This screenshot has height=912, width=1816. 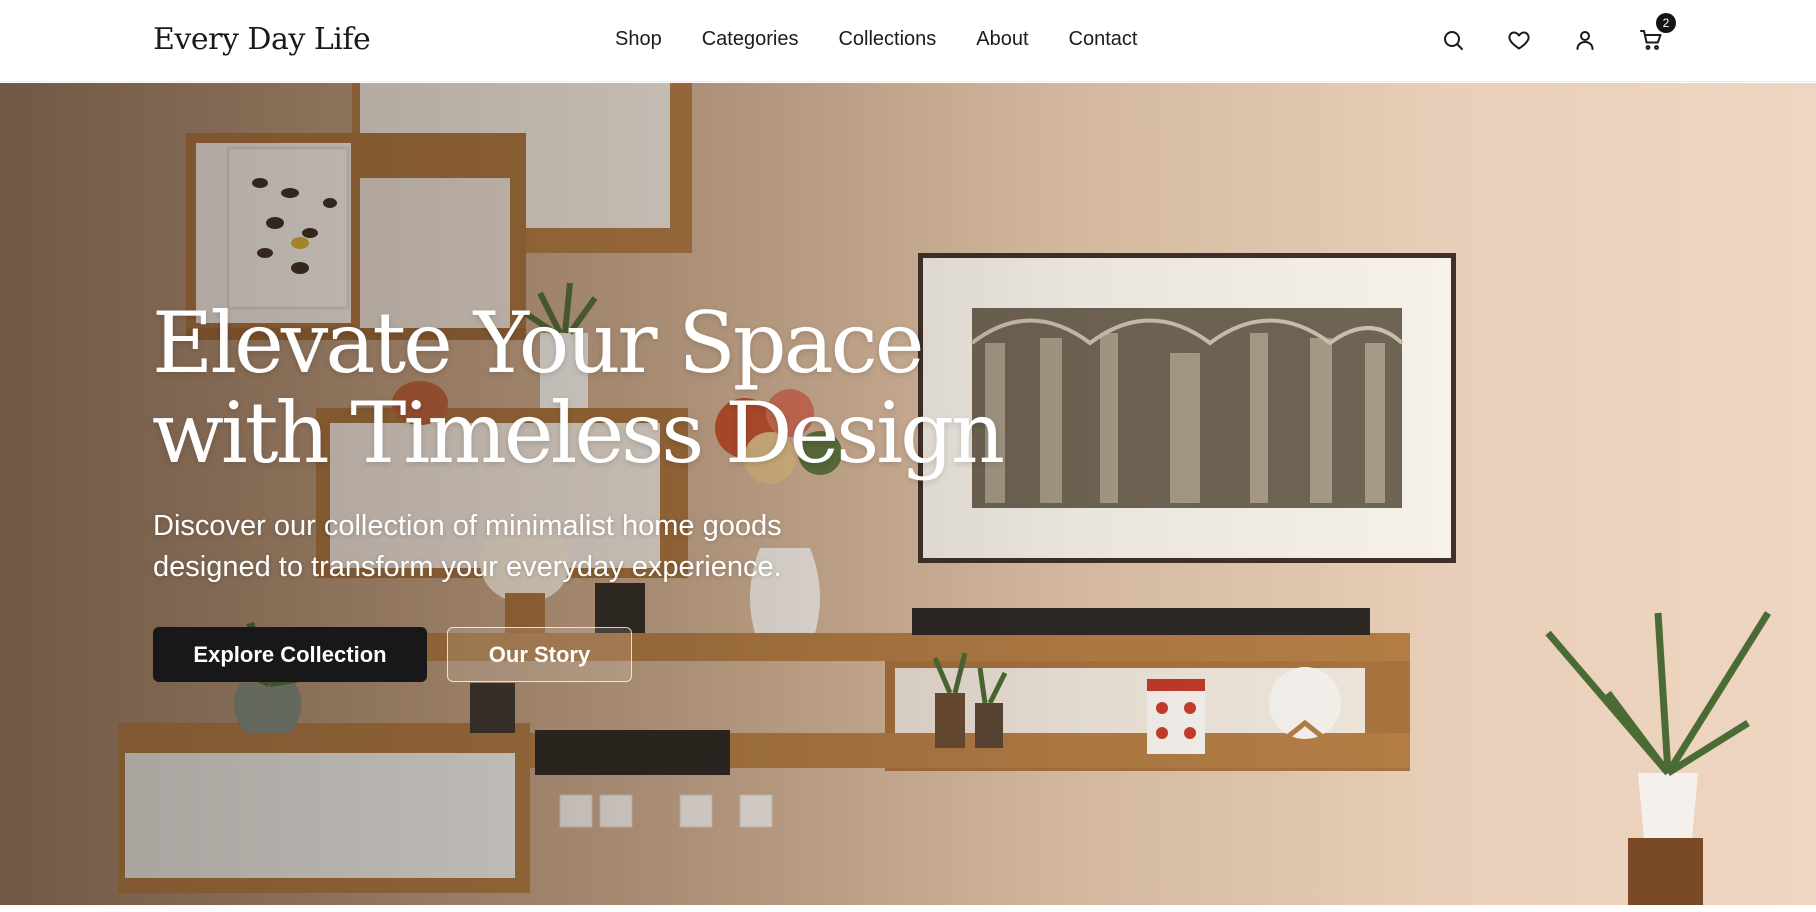 I want to click on cart-button: 2, so click(x=1657, y=35).